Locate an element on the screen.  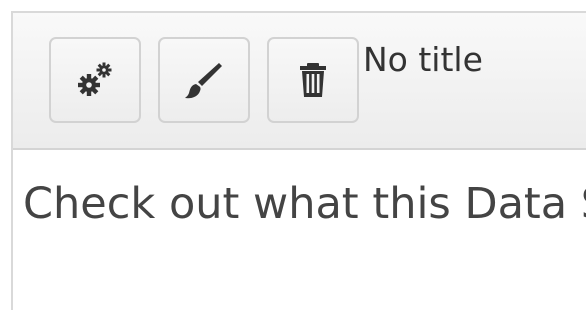
delete-button is located at coordinates (313, 80).